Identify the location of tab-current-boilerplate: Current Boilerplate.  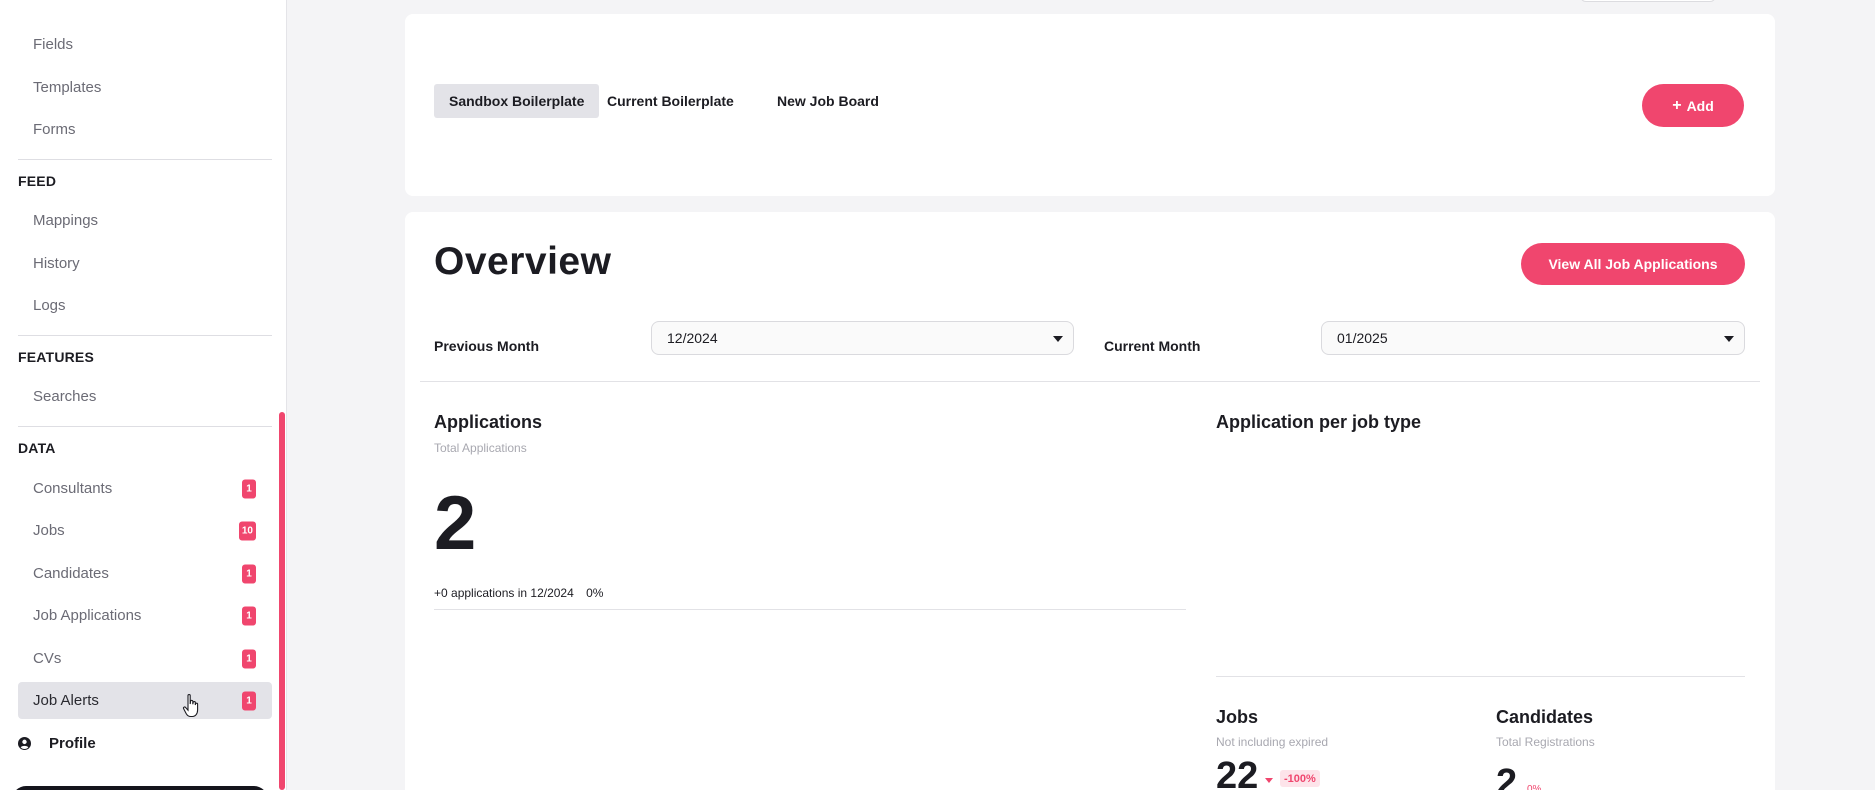
(670, 101).